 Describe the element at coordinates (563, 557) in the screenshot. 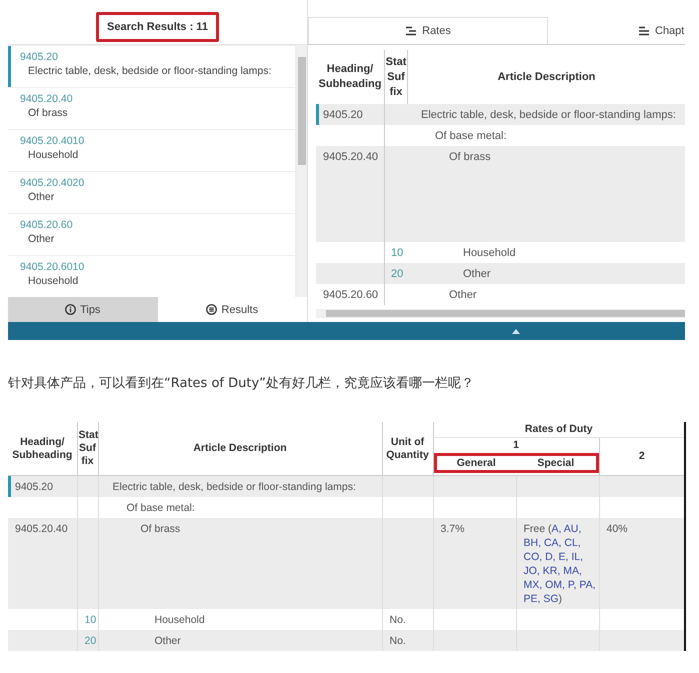

I see `country-link: E,` at that location.